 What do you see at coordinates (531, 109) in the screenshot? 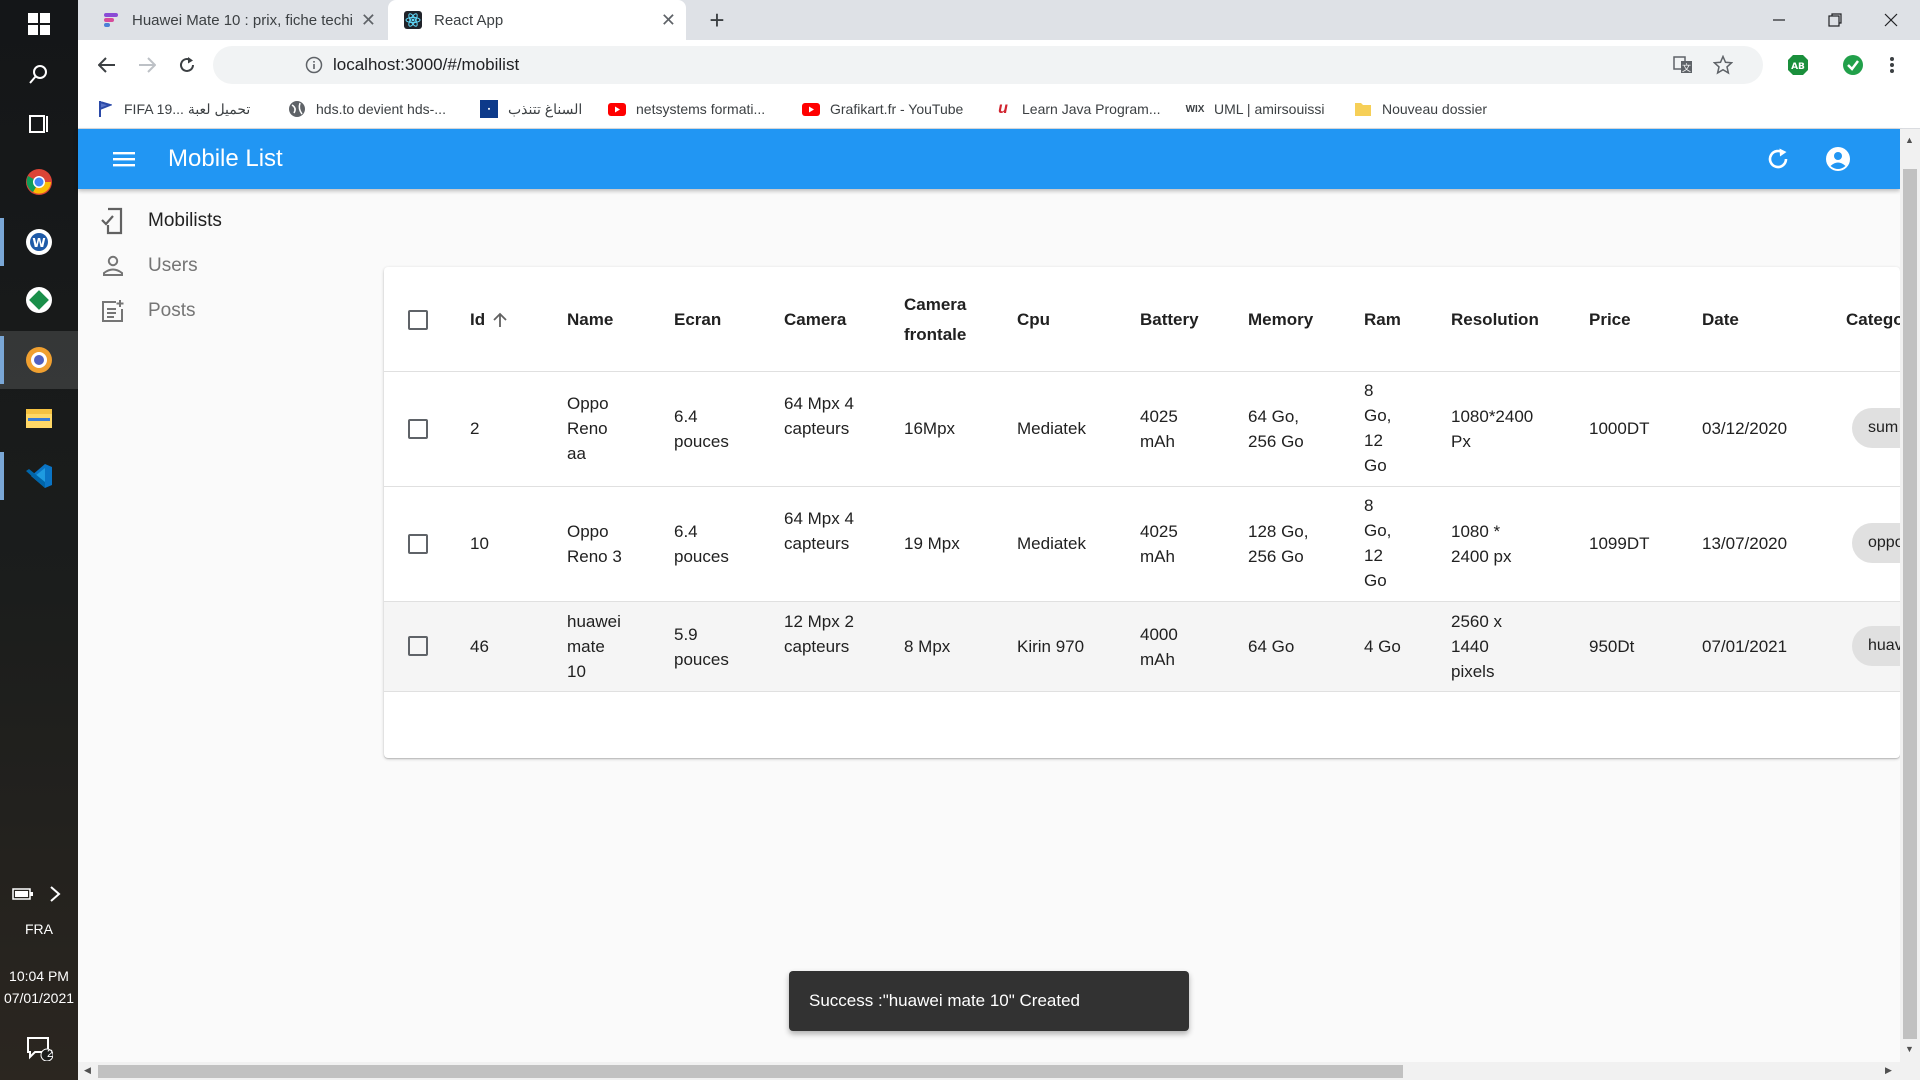
I see `bookmark-item: ▪ السناغ تتنذب` at bounding box center [531, 109].